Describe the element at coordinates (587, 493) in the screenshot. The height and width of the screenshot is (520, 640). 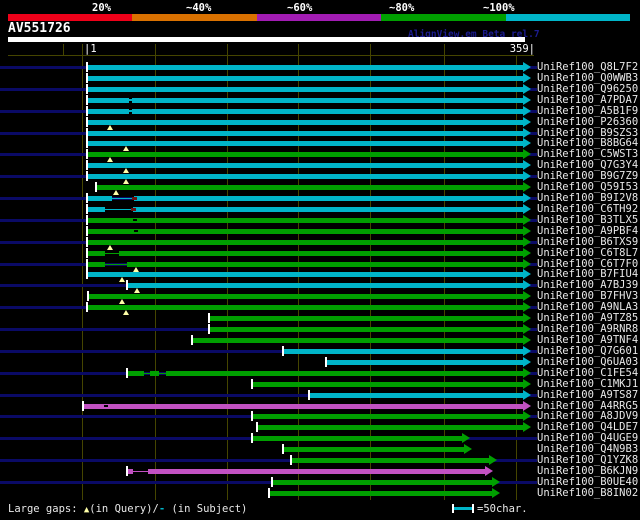
I see `hit-label: UniRef100_B8IN02` at that location.